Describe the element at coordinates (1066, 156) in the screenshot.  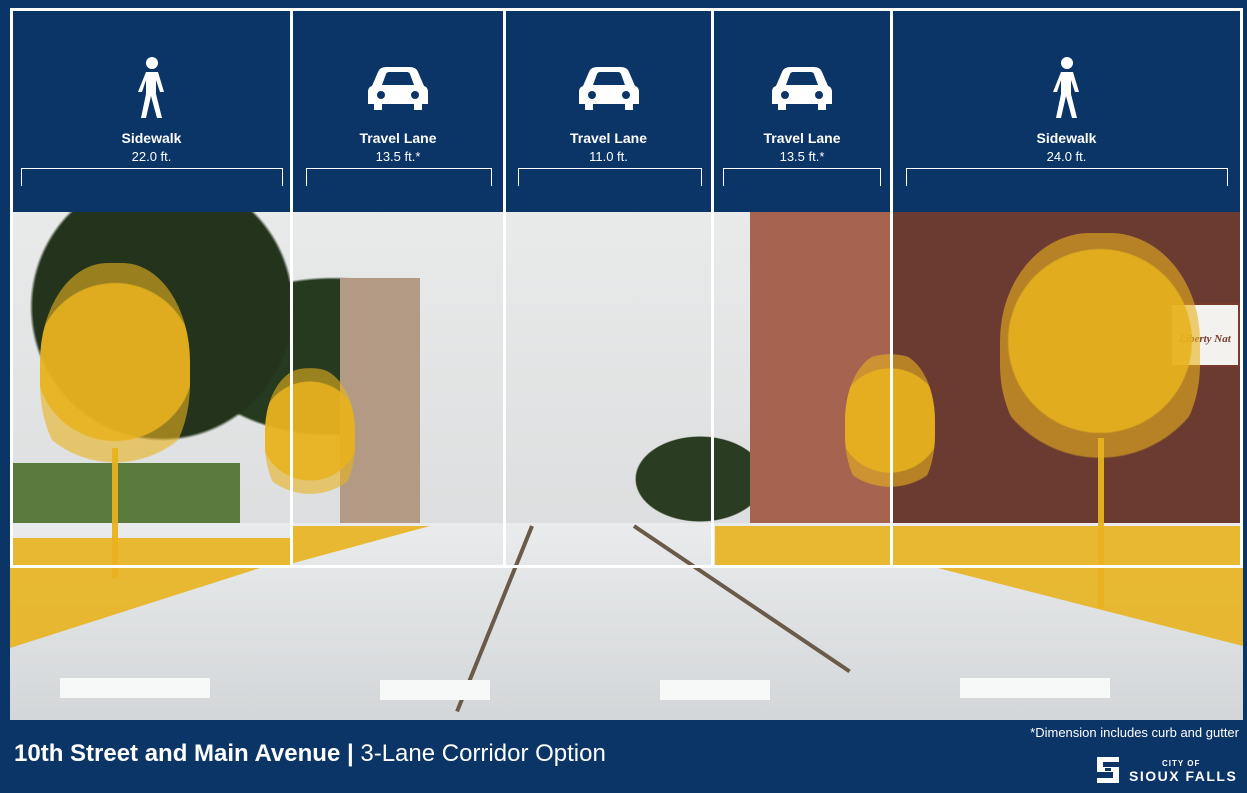
I see `column-dimension: 24.0 ft.` at that location.